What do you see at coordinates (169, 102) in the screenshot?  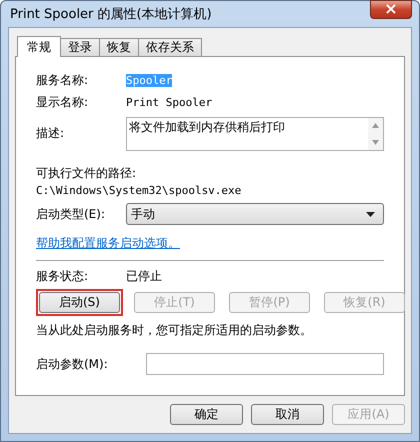 I see `display-name-value: Print Spooler` at bounding box center [169, 102].